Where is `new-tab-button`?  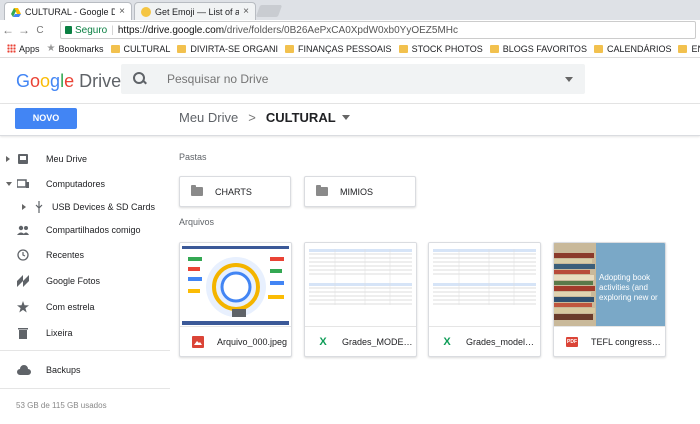
new-tab-button is located at coordinates (269, 11).